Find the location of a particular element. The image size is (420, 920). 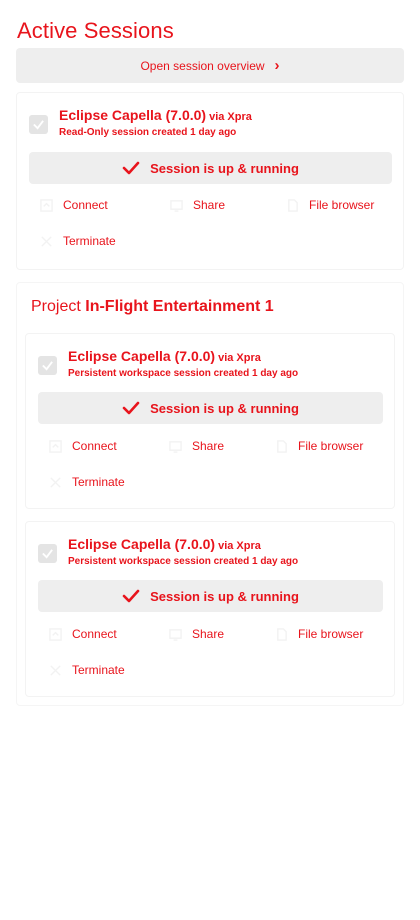

open-session-overview-label: Open session overview is located at coordinates (202, 65).